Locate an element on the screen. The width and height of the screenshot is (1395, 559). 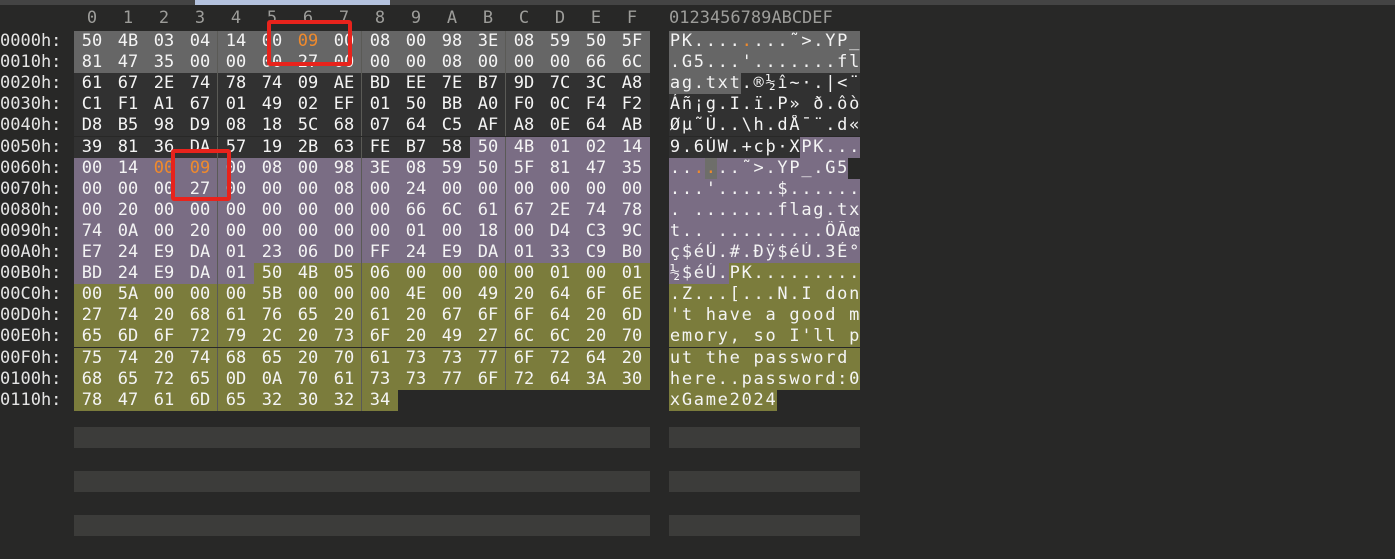
hex-byte: 34 is located at coordinates (380, 400).